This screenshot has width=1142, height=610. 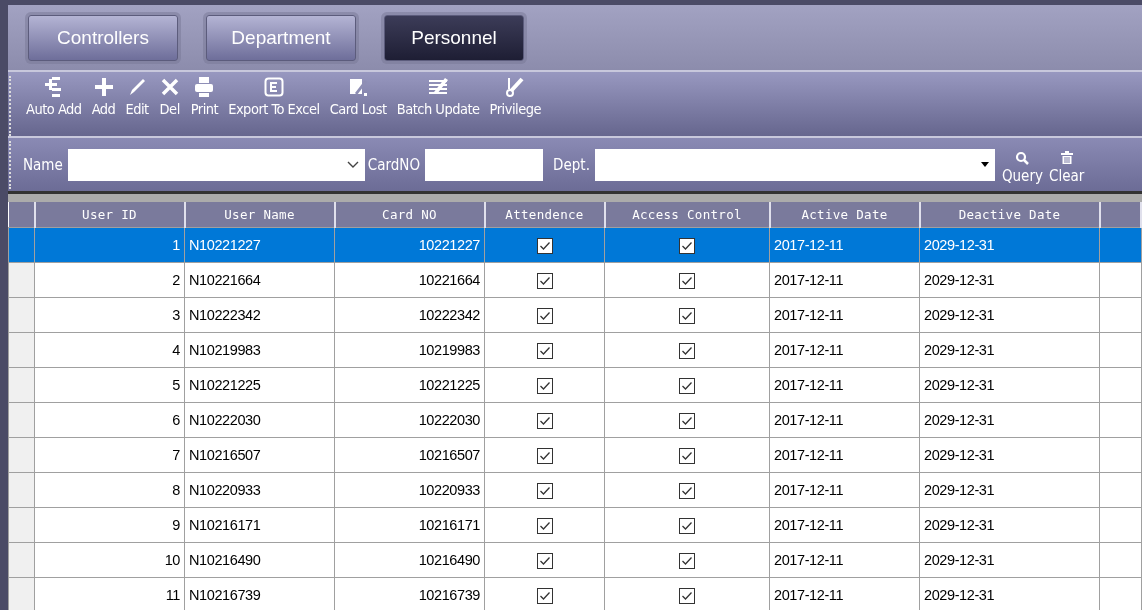 I want to click on toolbar-button: Clear, so click(x=1066, y=167).